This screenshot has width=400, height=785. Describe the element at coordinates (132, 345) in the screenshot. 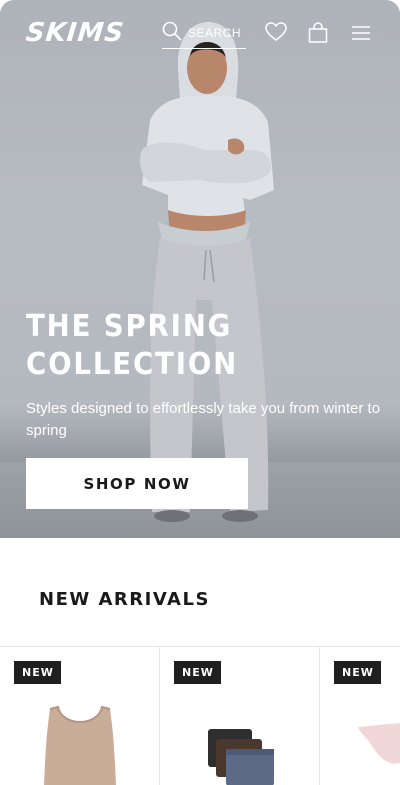

I see `hero-title: THE SPRING COLLECTION` at that location.